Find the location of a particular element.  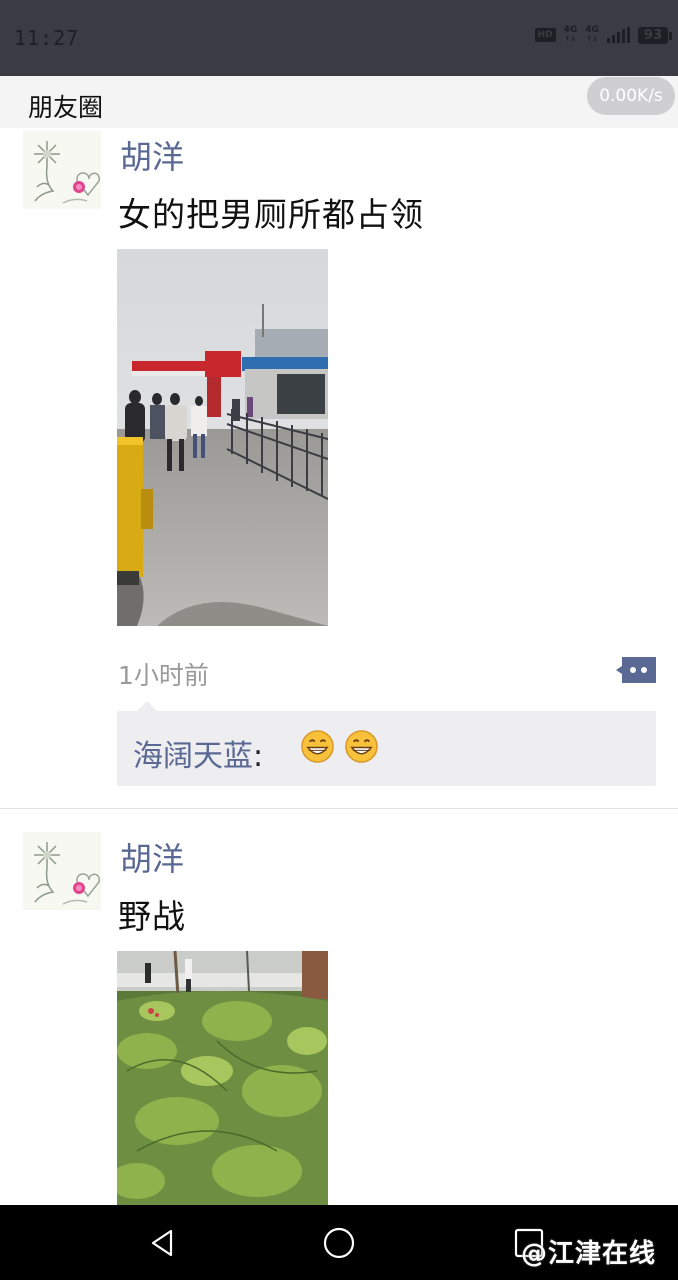

post-divider is located at coordinates (339, 808).